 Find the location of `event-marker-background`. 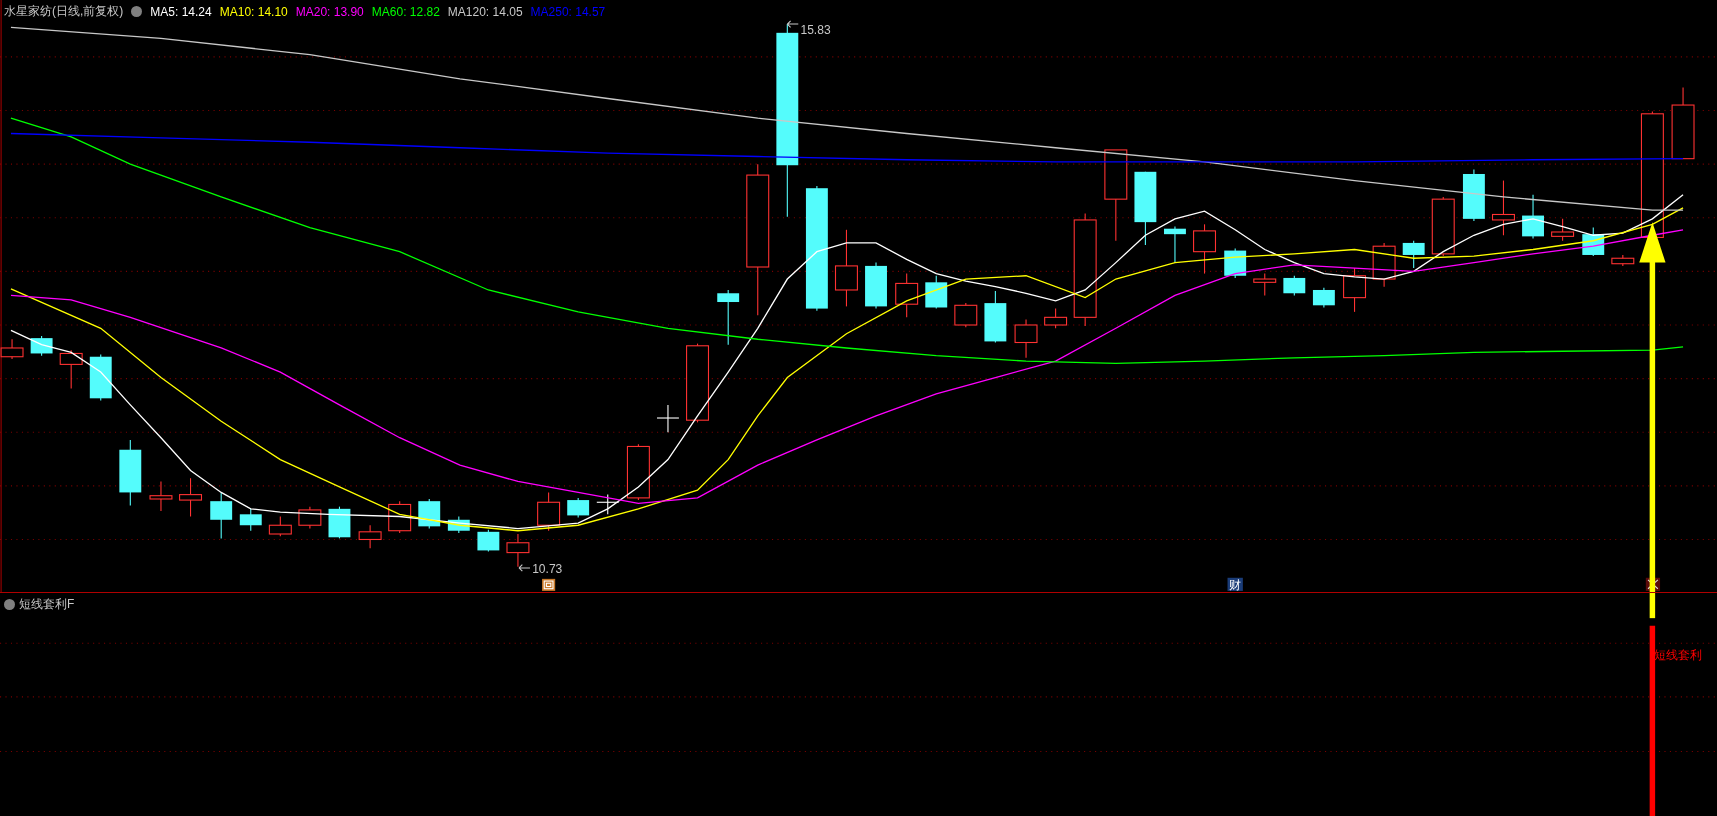

event-marker-background is located at coordinates (1235, 584).